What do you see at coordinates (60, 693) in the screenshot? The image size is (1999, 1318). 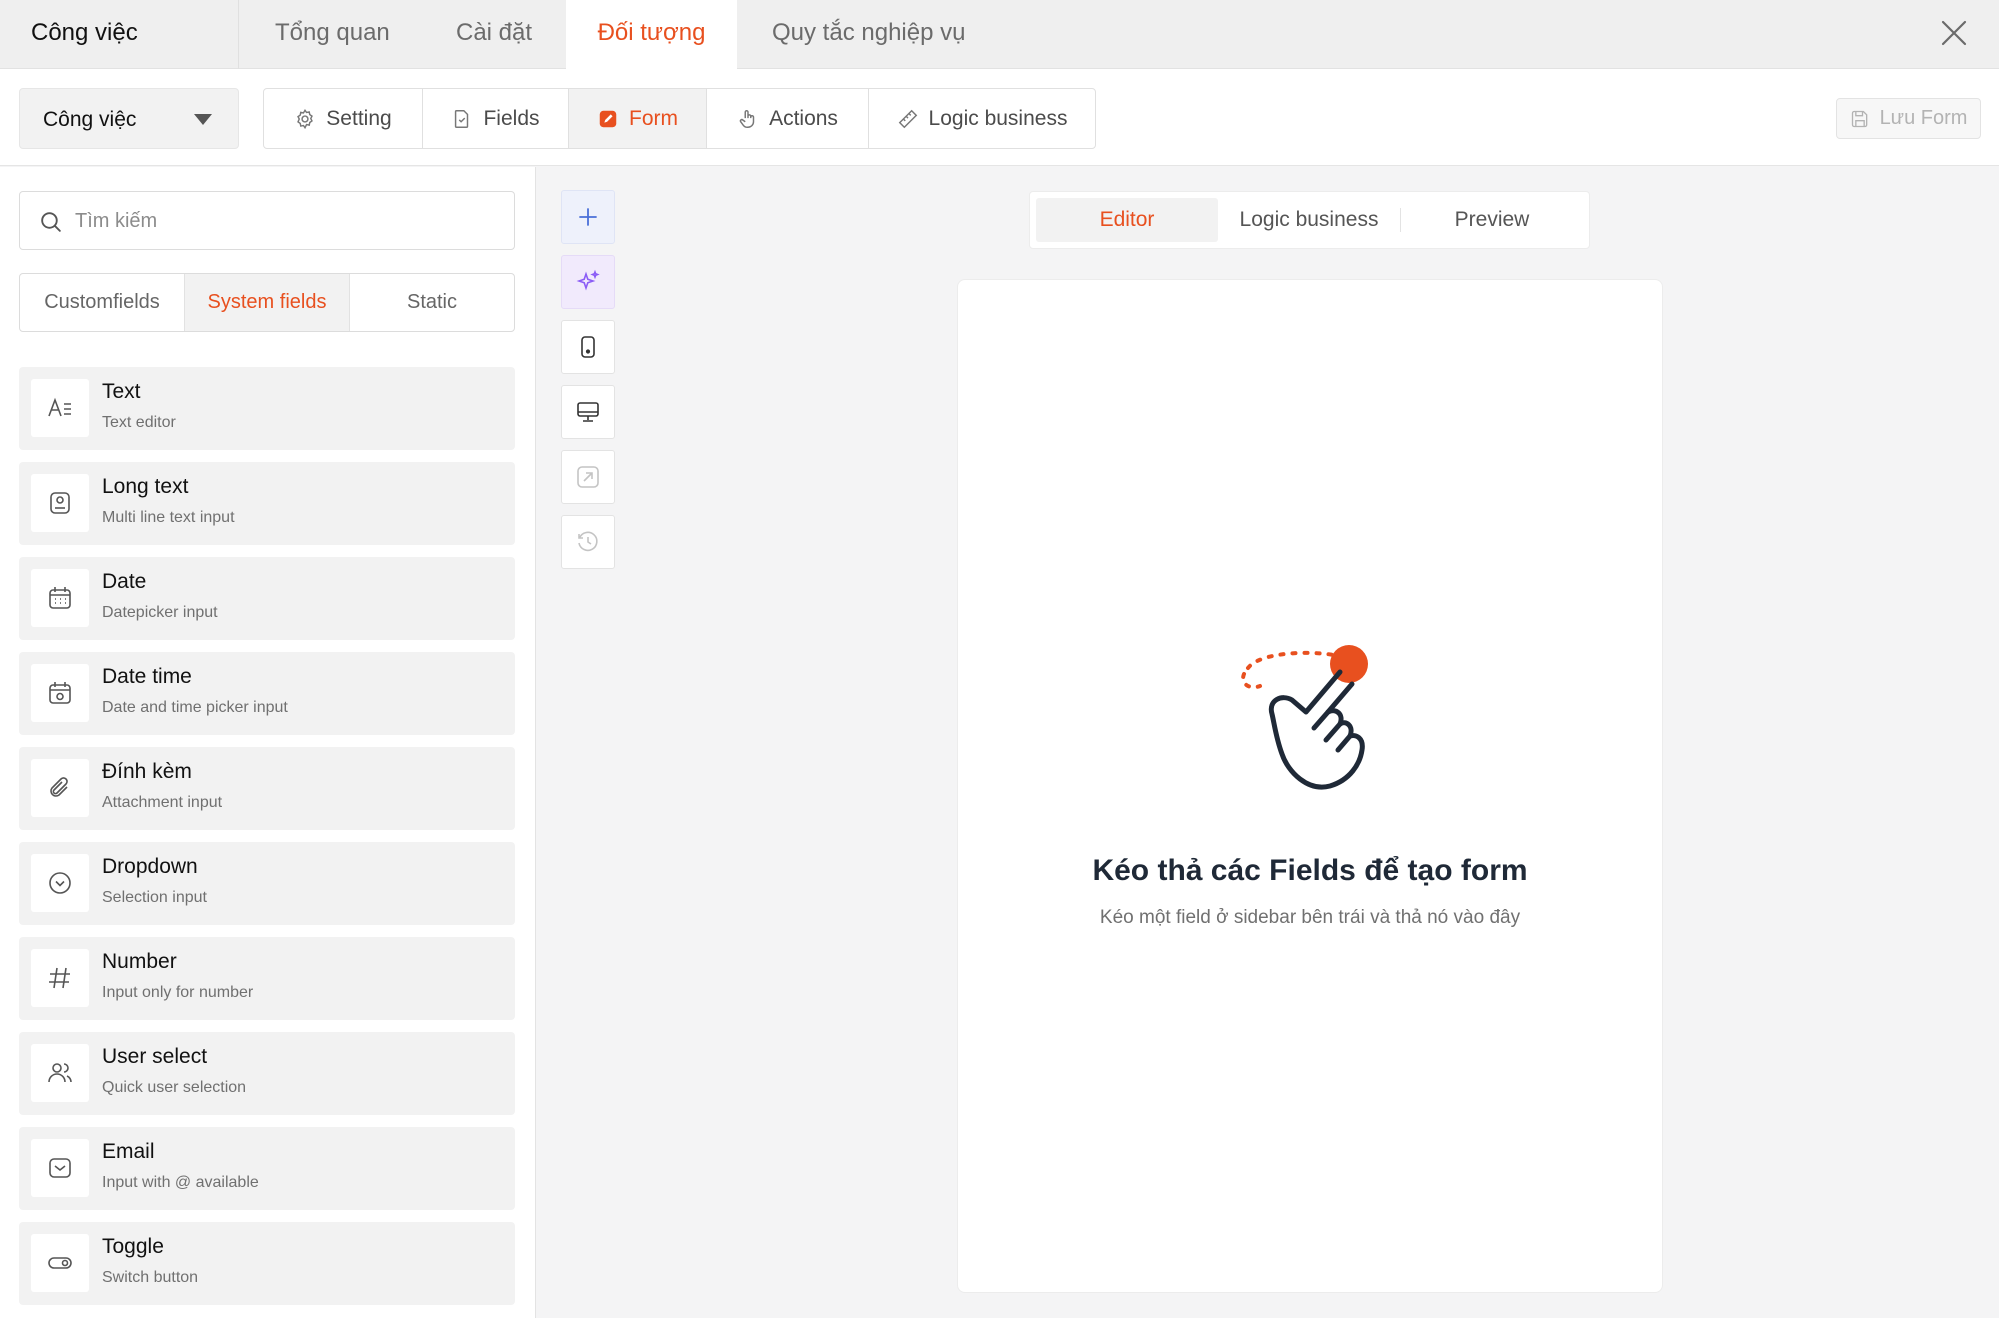 I see `calendar-clock-icon` at bounding box center [60, 693].